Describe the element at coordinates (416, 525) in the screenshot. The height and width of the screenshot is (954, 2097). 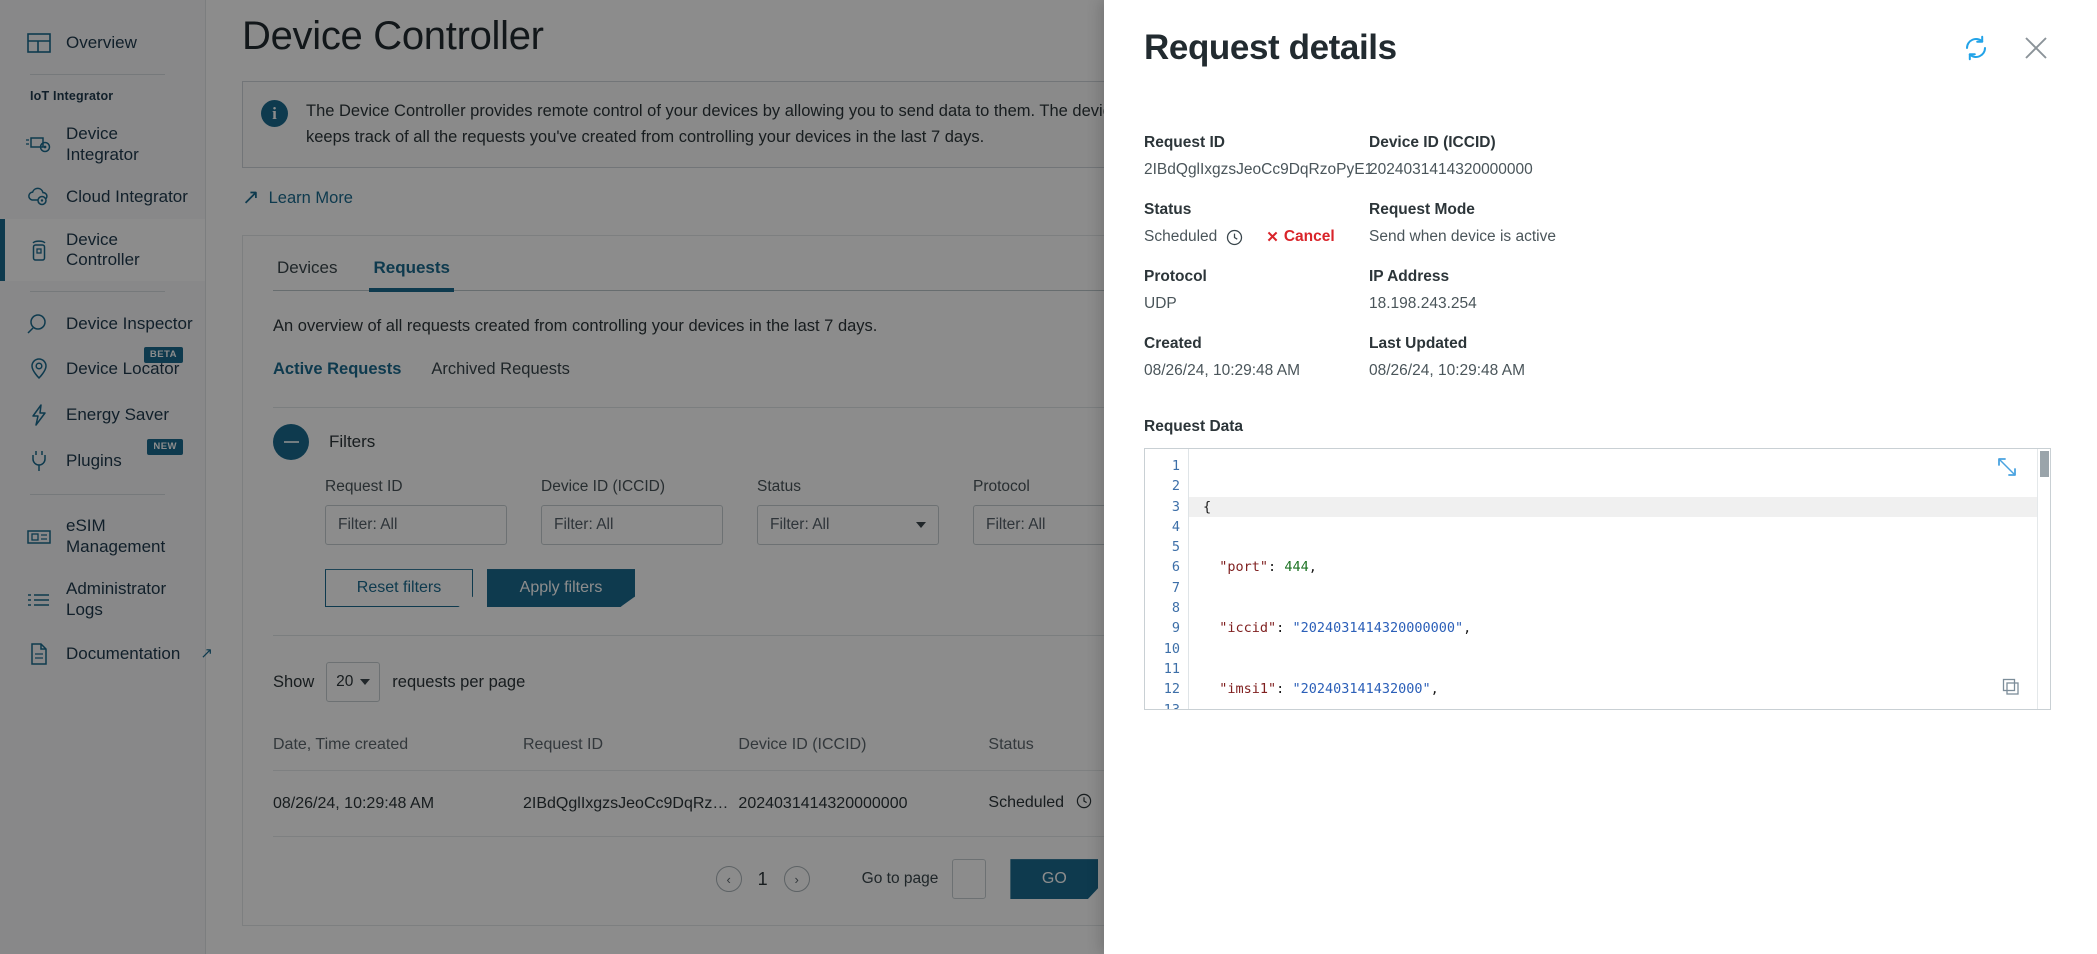
I see `filter-request-id-input: Filter: All` at that location.